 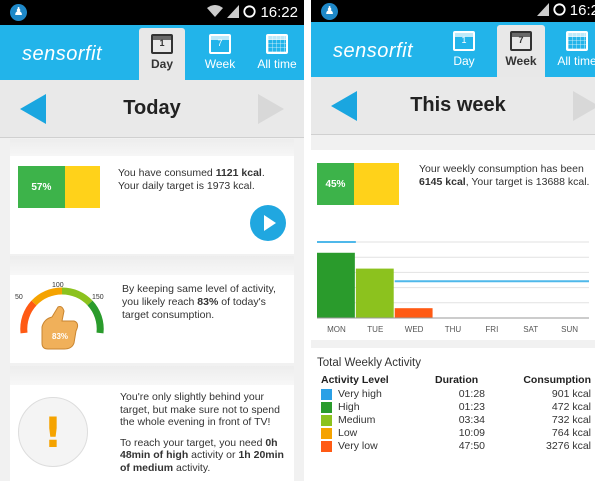 What do you see at coordinates (355, 380) in the screenshot?
I see `header-level: Activity Level` at bounding box center [355, 380].